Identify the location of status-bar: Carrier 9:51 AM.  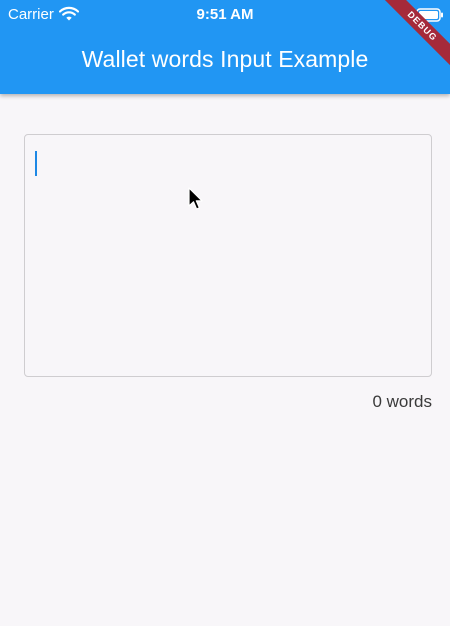
(225, 15).